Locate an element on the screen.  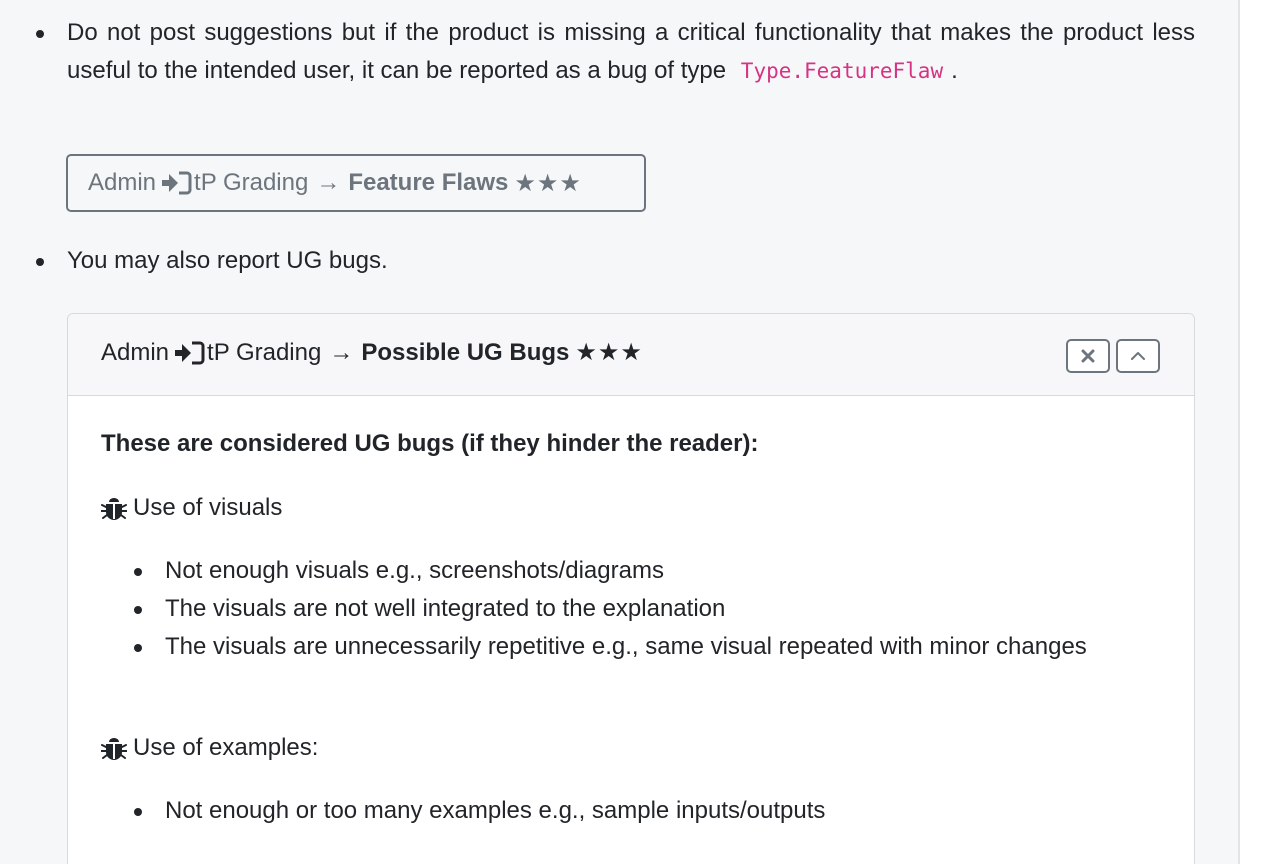
collapse-panel-button is located at coordinates (1138, 356).